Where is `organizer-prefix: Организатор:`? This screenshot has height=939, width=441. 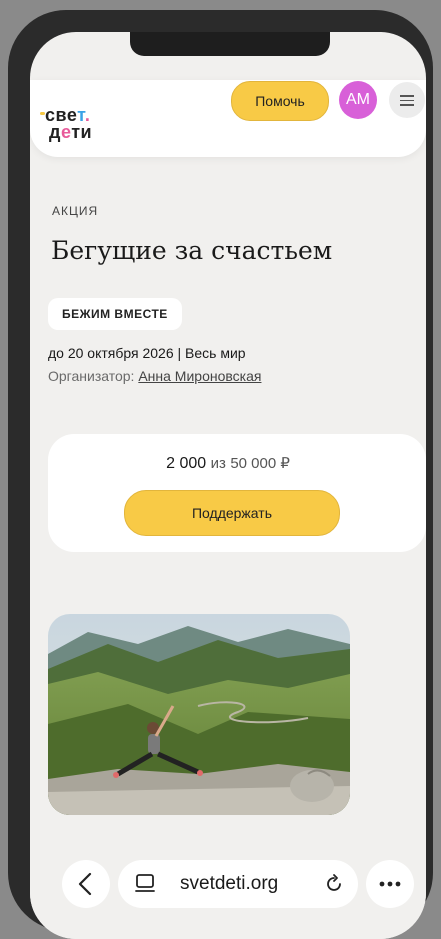
organizer-prefix: Организатор: is located at coordinates (93, 376).